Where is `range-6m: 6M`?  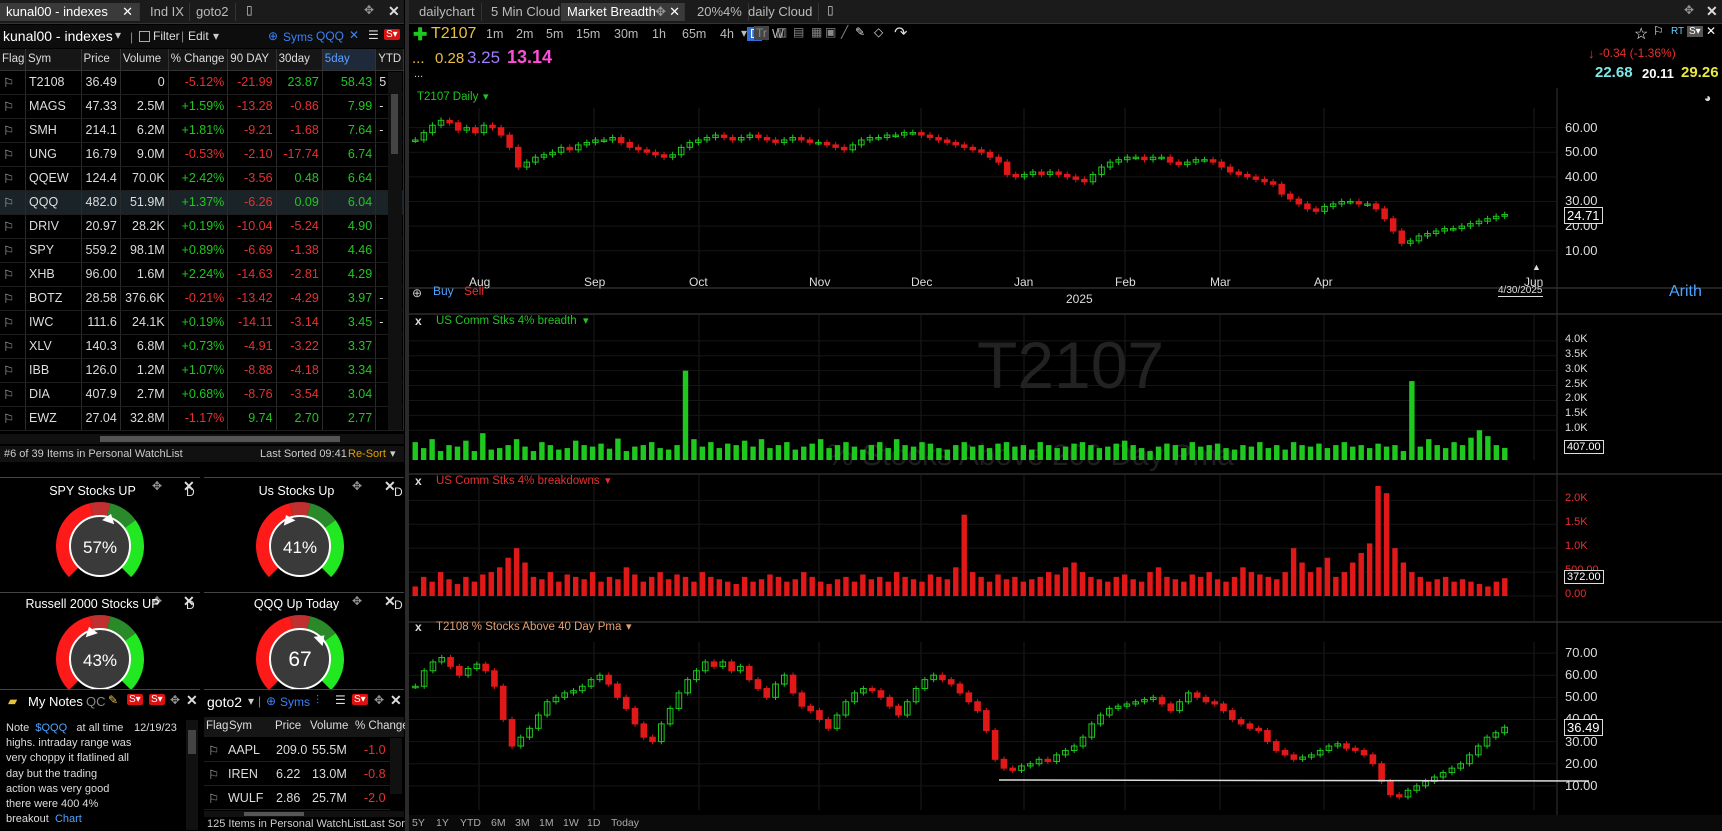 range-6m: 6M is located at coordinates (498, 823).